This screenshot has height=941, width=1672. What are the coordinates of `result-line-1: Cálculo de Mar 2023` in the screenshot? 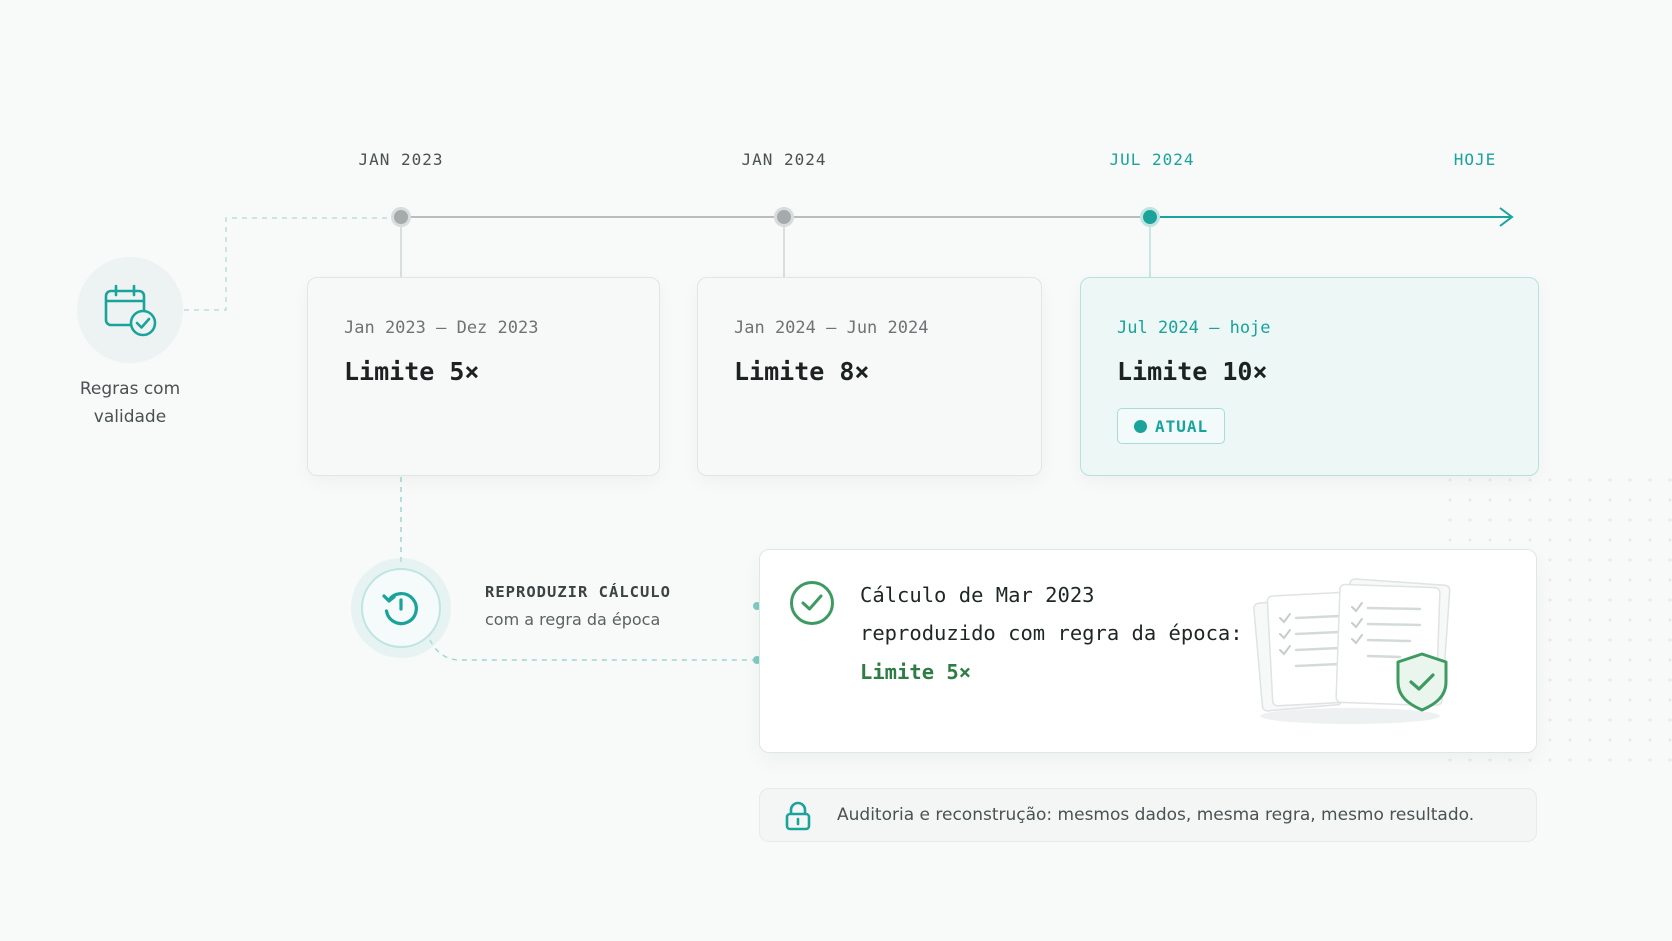 It's located at (977, 595).